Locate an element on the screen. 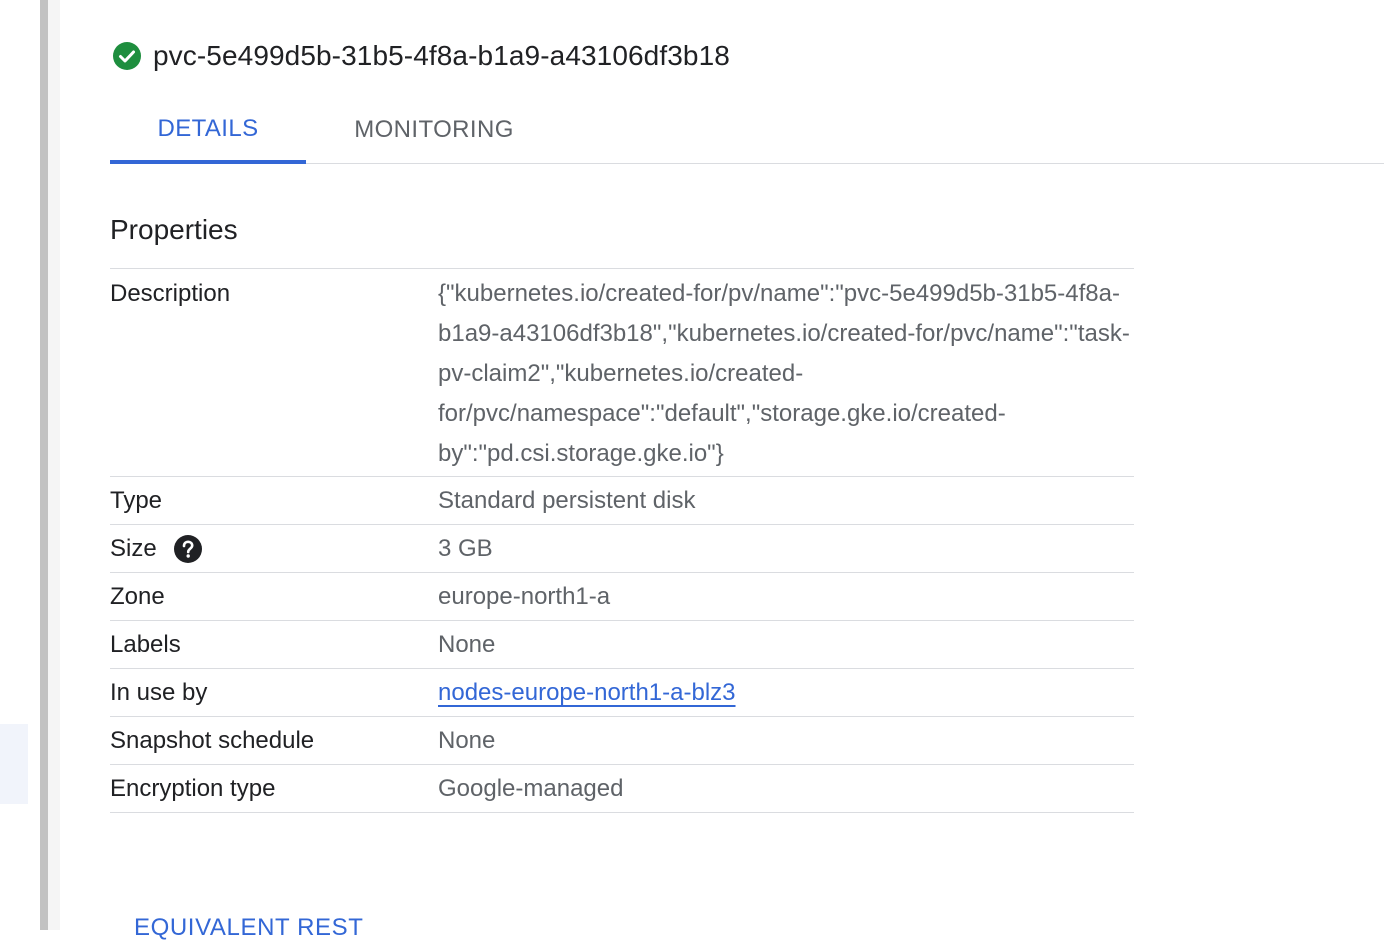 The height and width of the screenshot is (942, 1384). property-key: Type is located at coordinates (136, 500).